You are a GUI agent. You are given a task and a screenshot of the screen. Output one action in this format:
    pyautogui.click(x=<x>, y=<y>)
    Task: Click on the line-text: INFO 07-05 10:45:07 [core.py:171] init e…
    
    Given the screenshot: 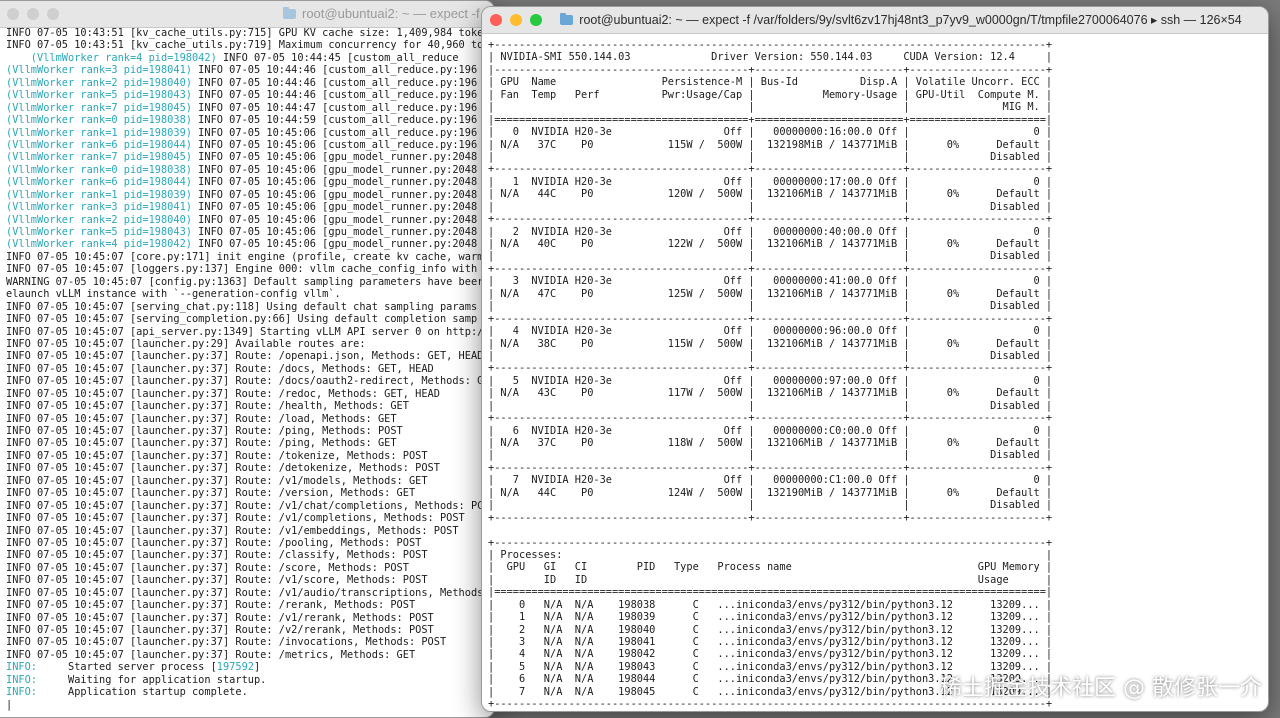 What is the action you would take?
    pyautogui.click(x=245, y=256)
    